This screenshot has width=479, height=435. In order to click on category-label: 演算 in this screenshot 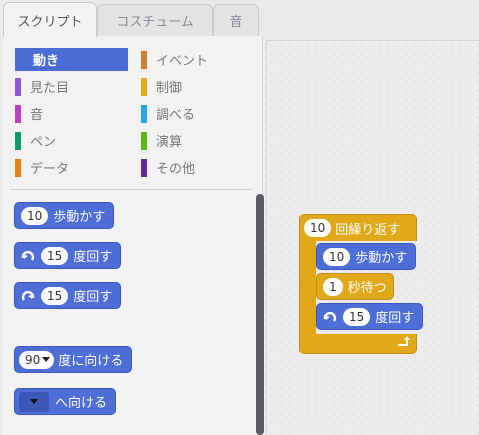, I will do `click(169, 142)`.